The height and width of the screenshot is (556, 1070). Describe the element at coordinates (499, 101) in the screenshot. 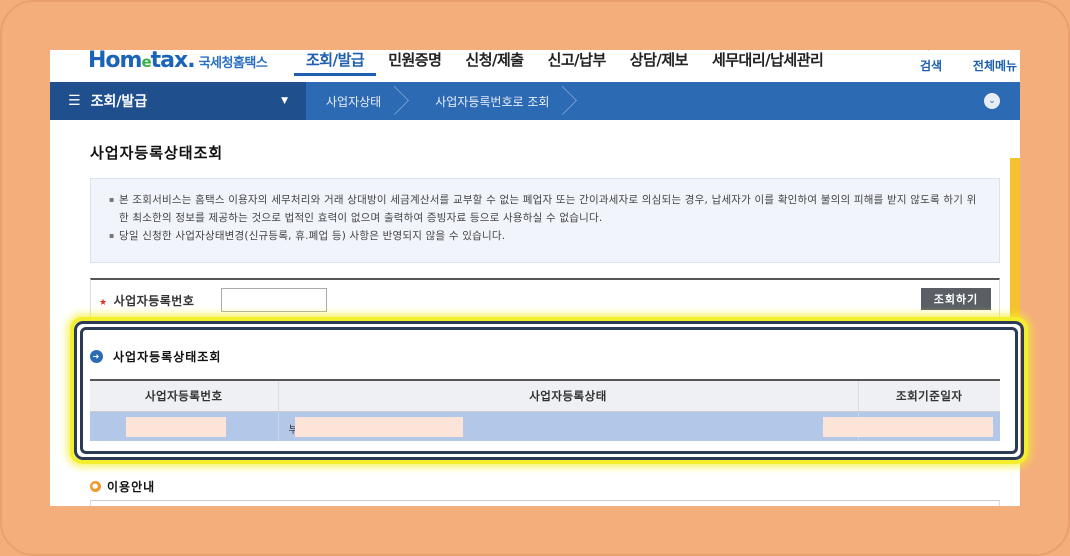

I see `breadcrumb-inquiry-by-number: 사업자등록번호로 조회` at that location.